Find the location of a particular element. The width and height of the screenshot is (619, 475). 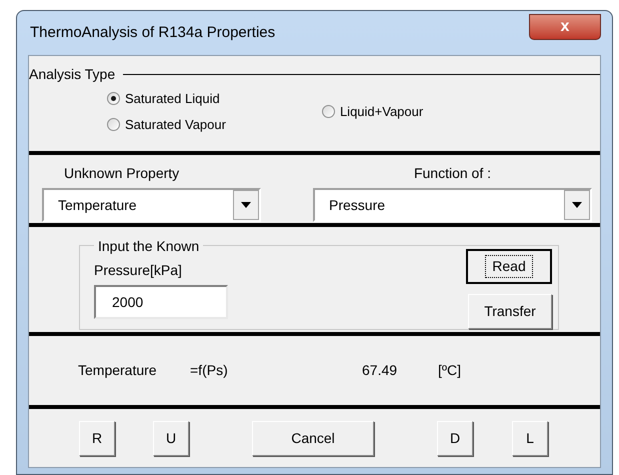

radio-label: Saturated Liquid is located at coordinates (172, 99).